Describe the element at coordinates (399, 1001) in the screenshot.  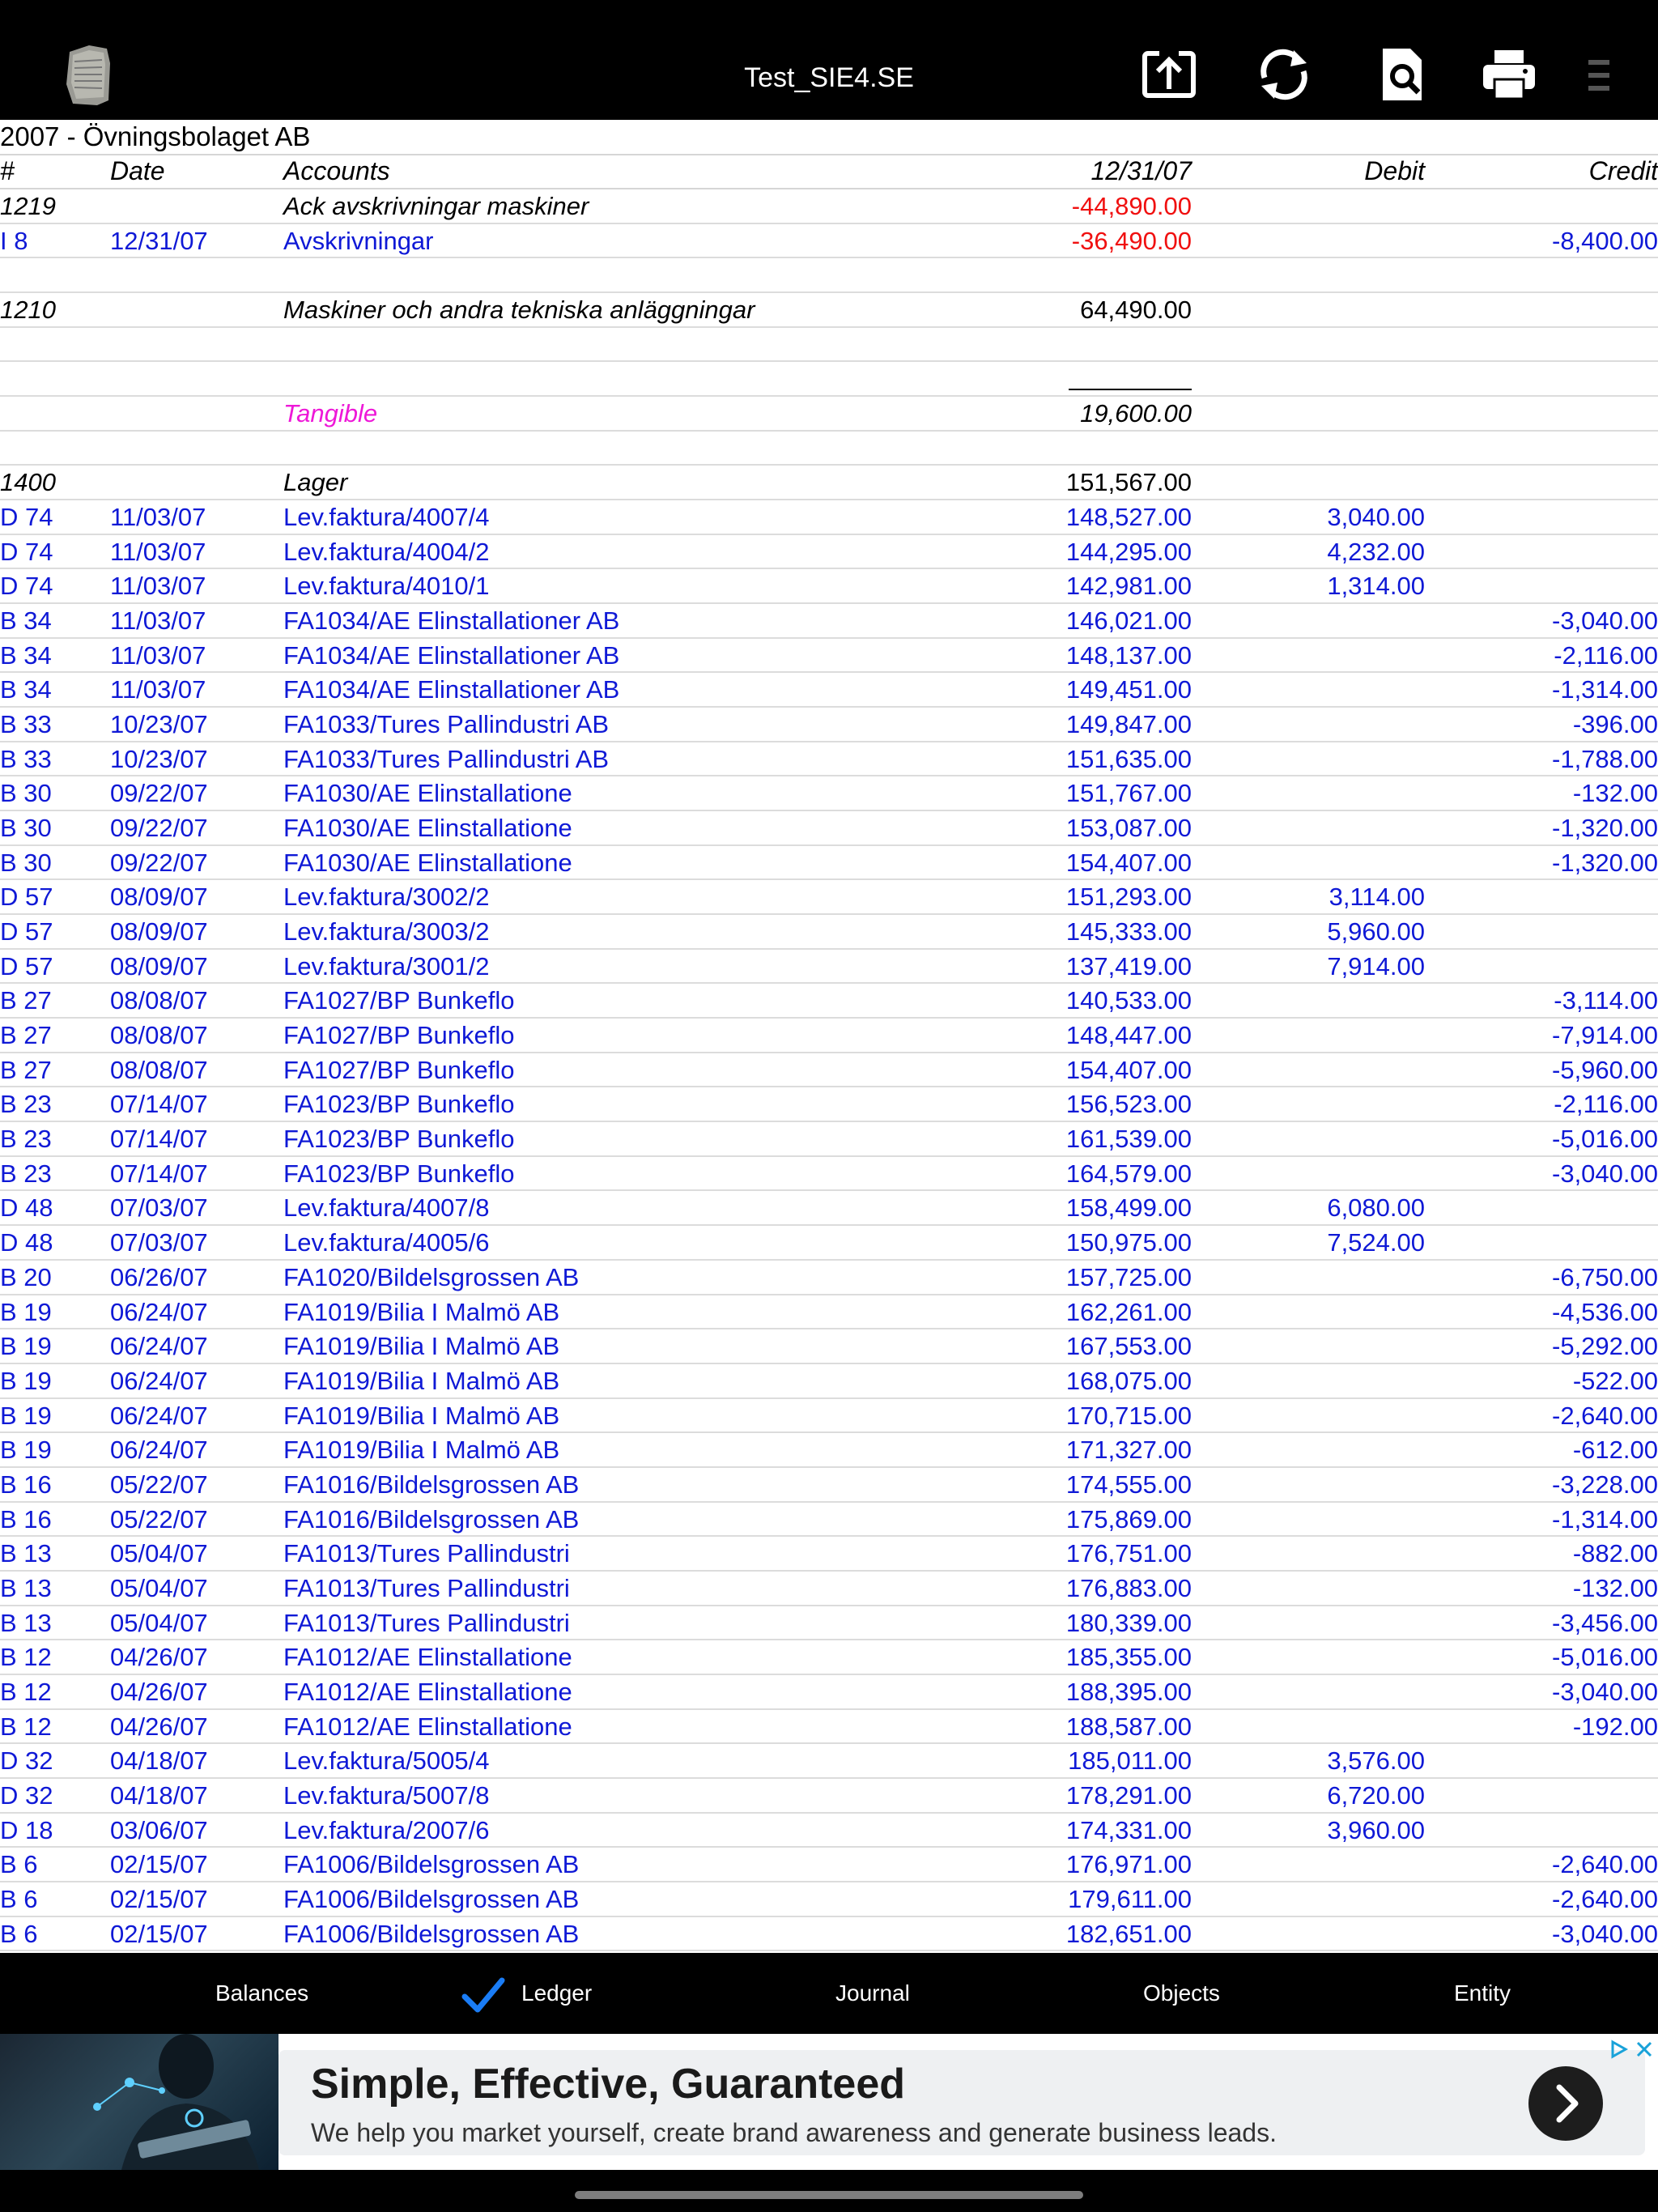
I see `entry-account: FA1027/BP Bunkeflo` at that location.